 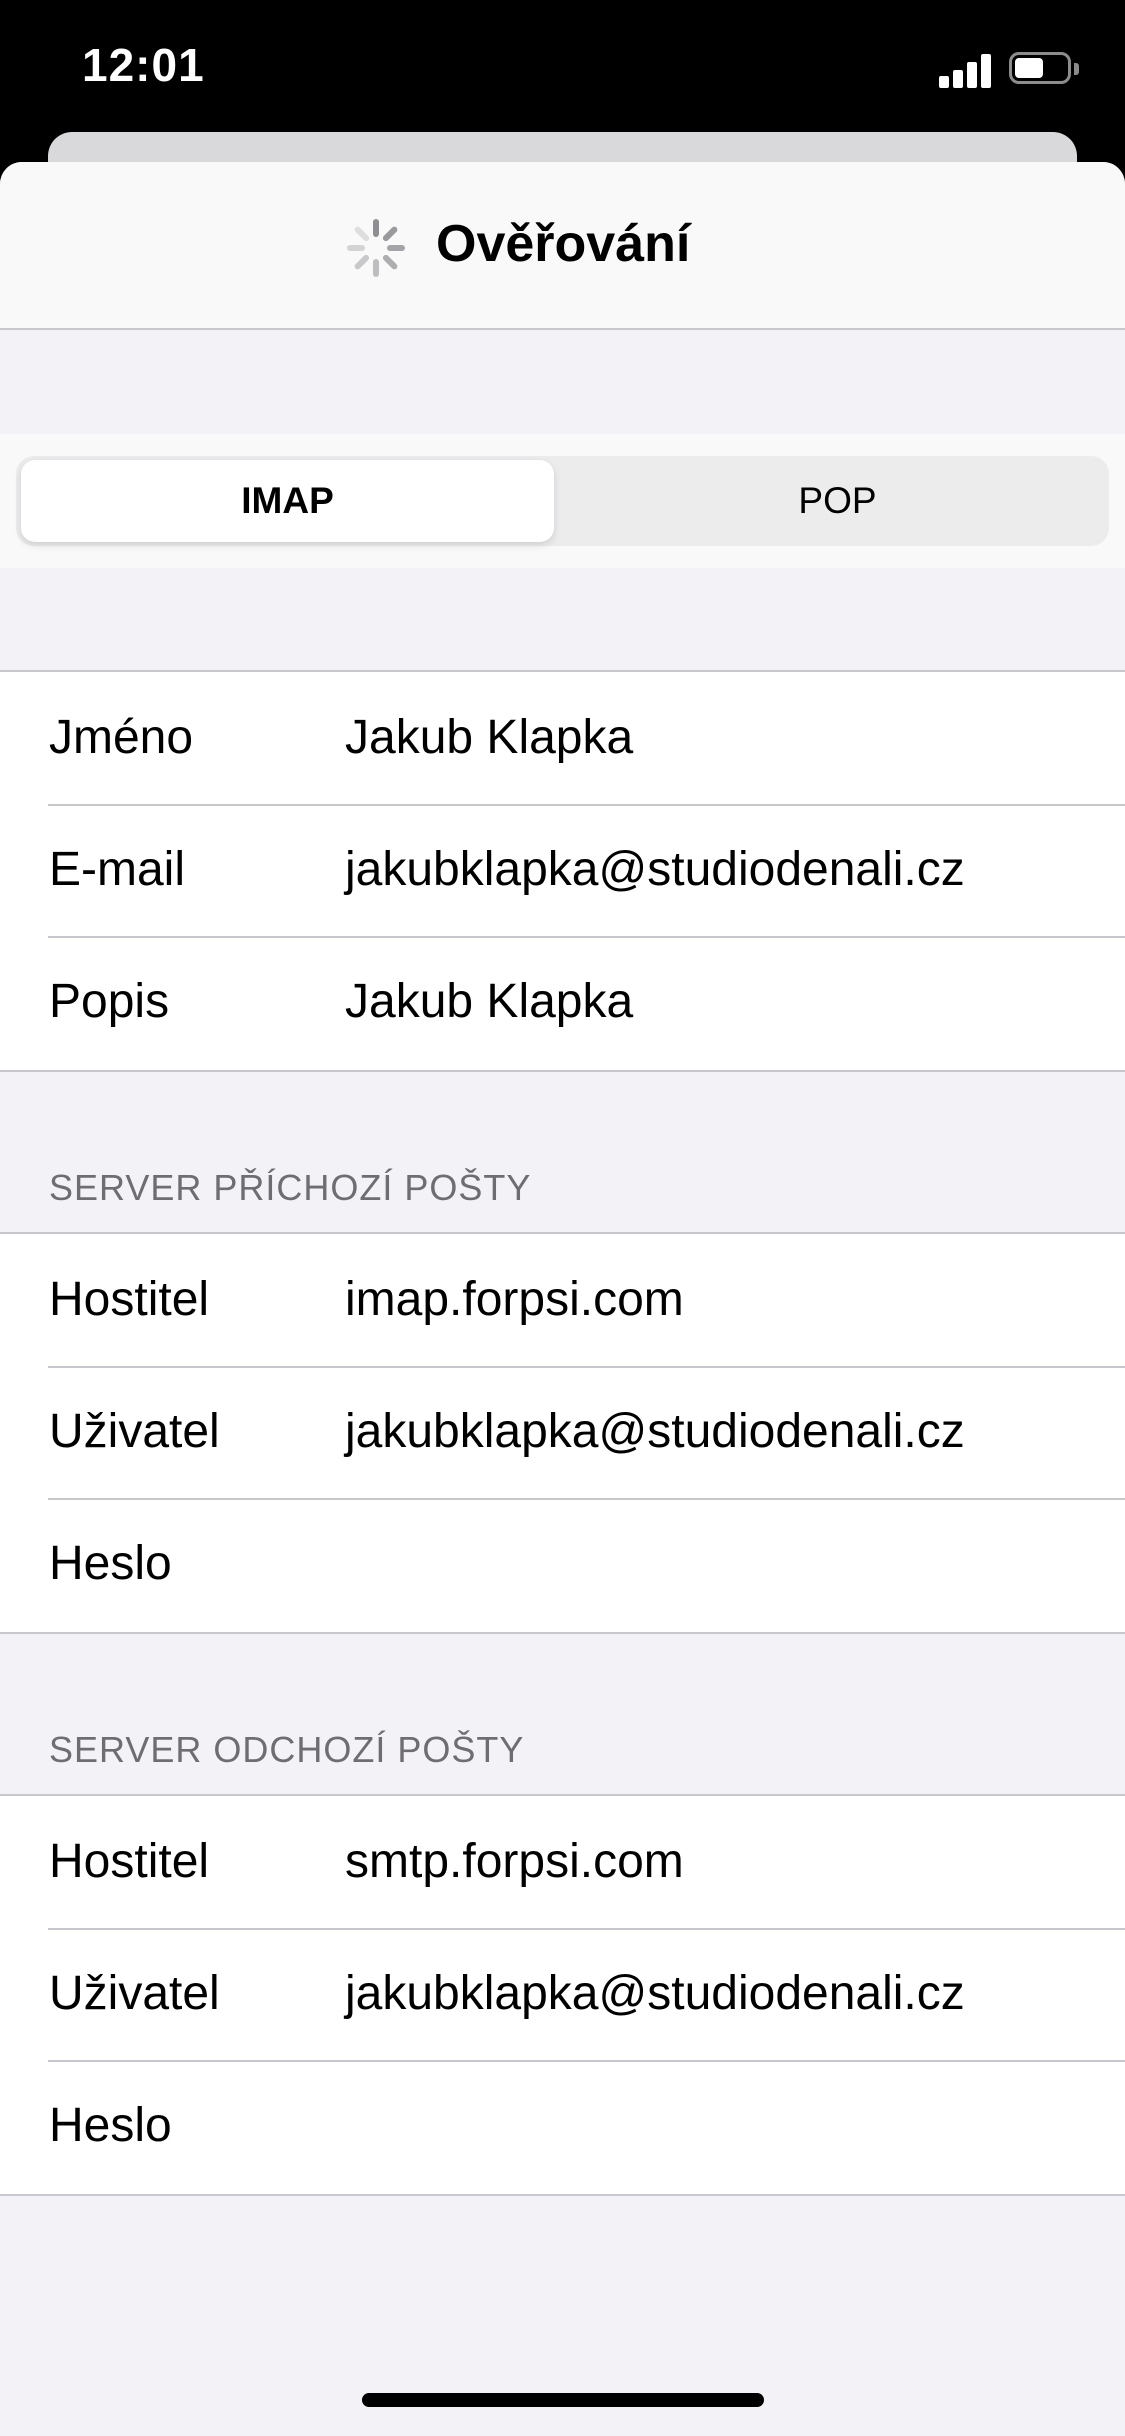 I want to click on account-email-row: E-mail jakubklapka@studiodenali.cz, so click(x=562, y=870).